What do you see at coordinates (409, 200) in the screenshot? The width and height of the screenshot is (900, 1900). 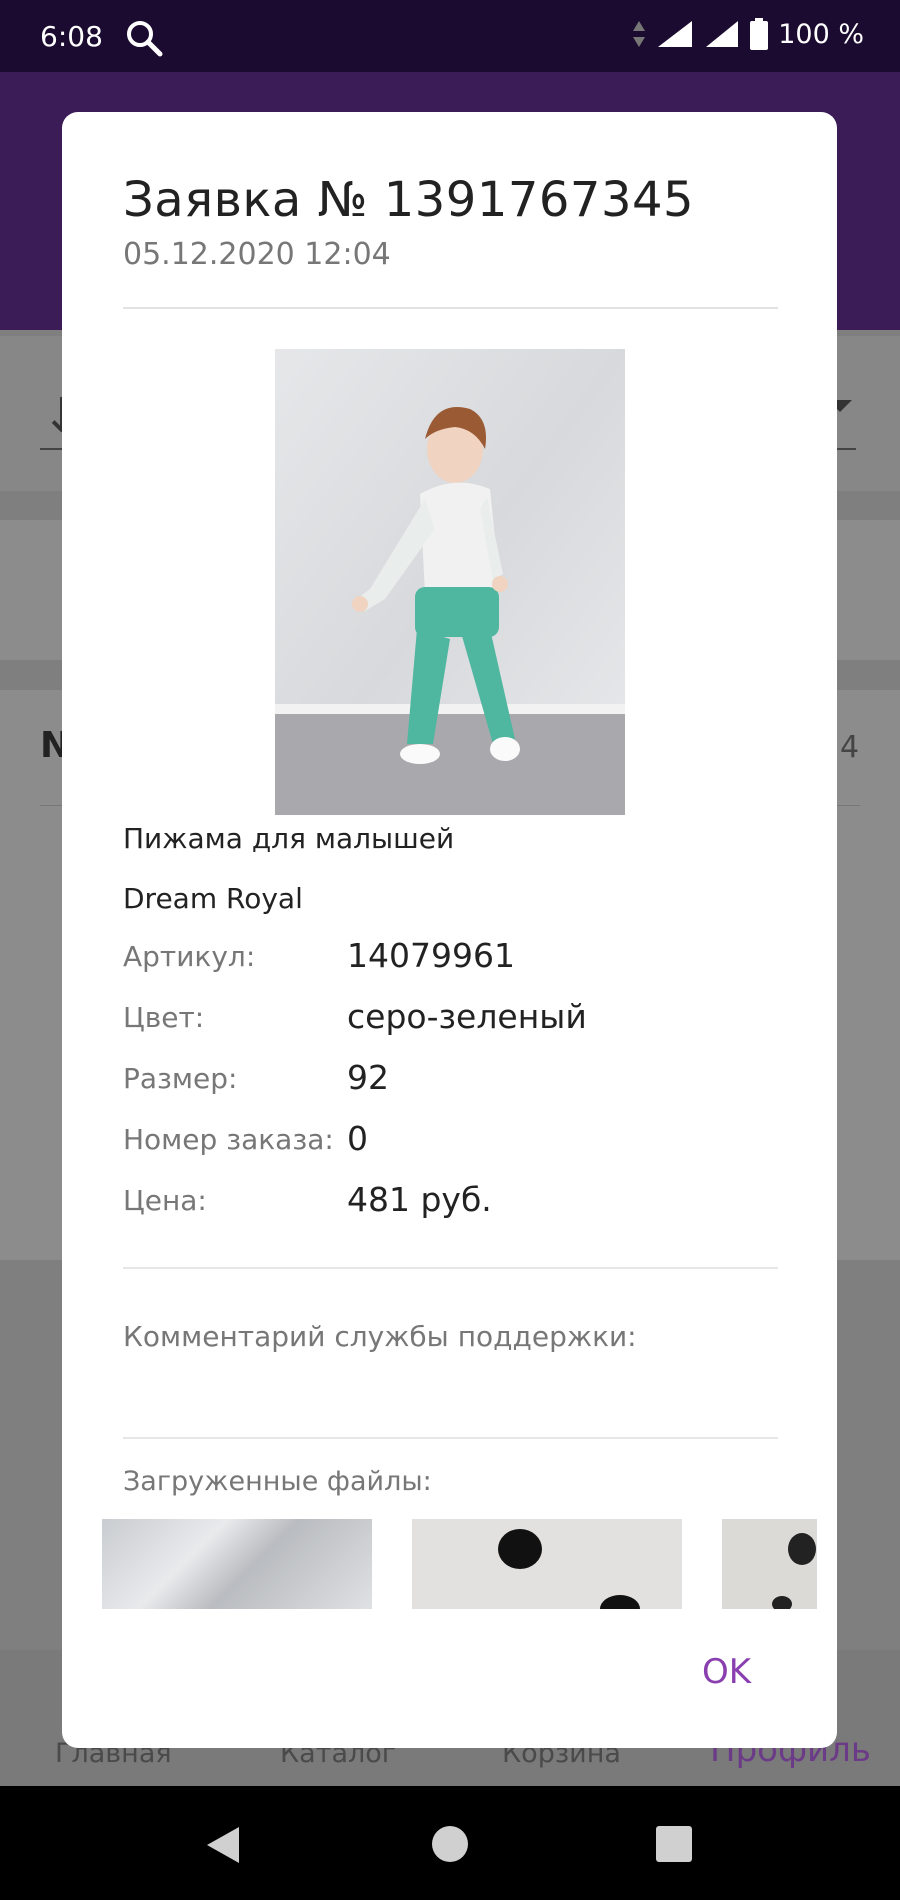 I see `dialog-title: Заявка № 1391767345` at bounding box center [409, 200].